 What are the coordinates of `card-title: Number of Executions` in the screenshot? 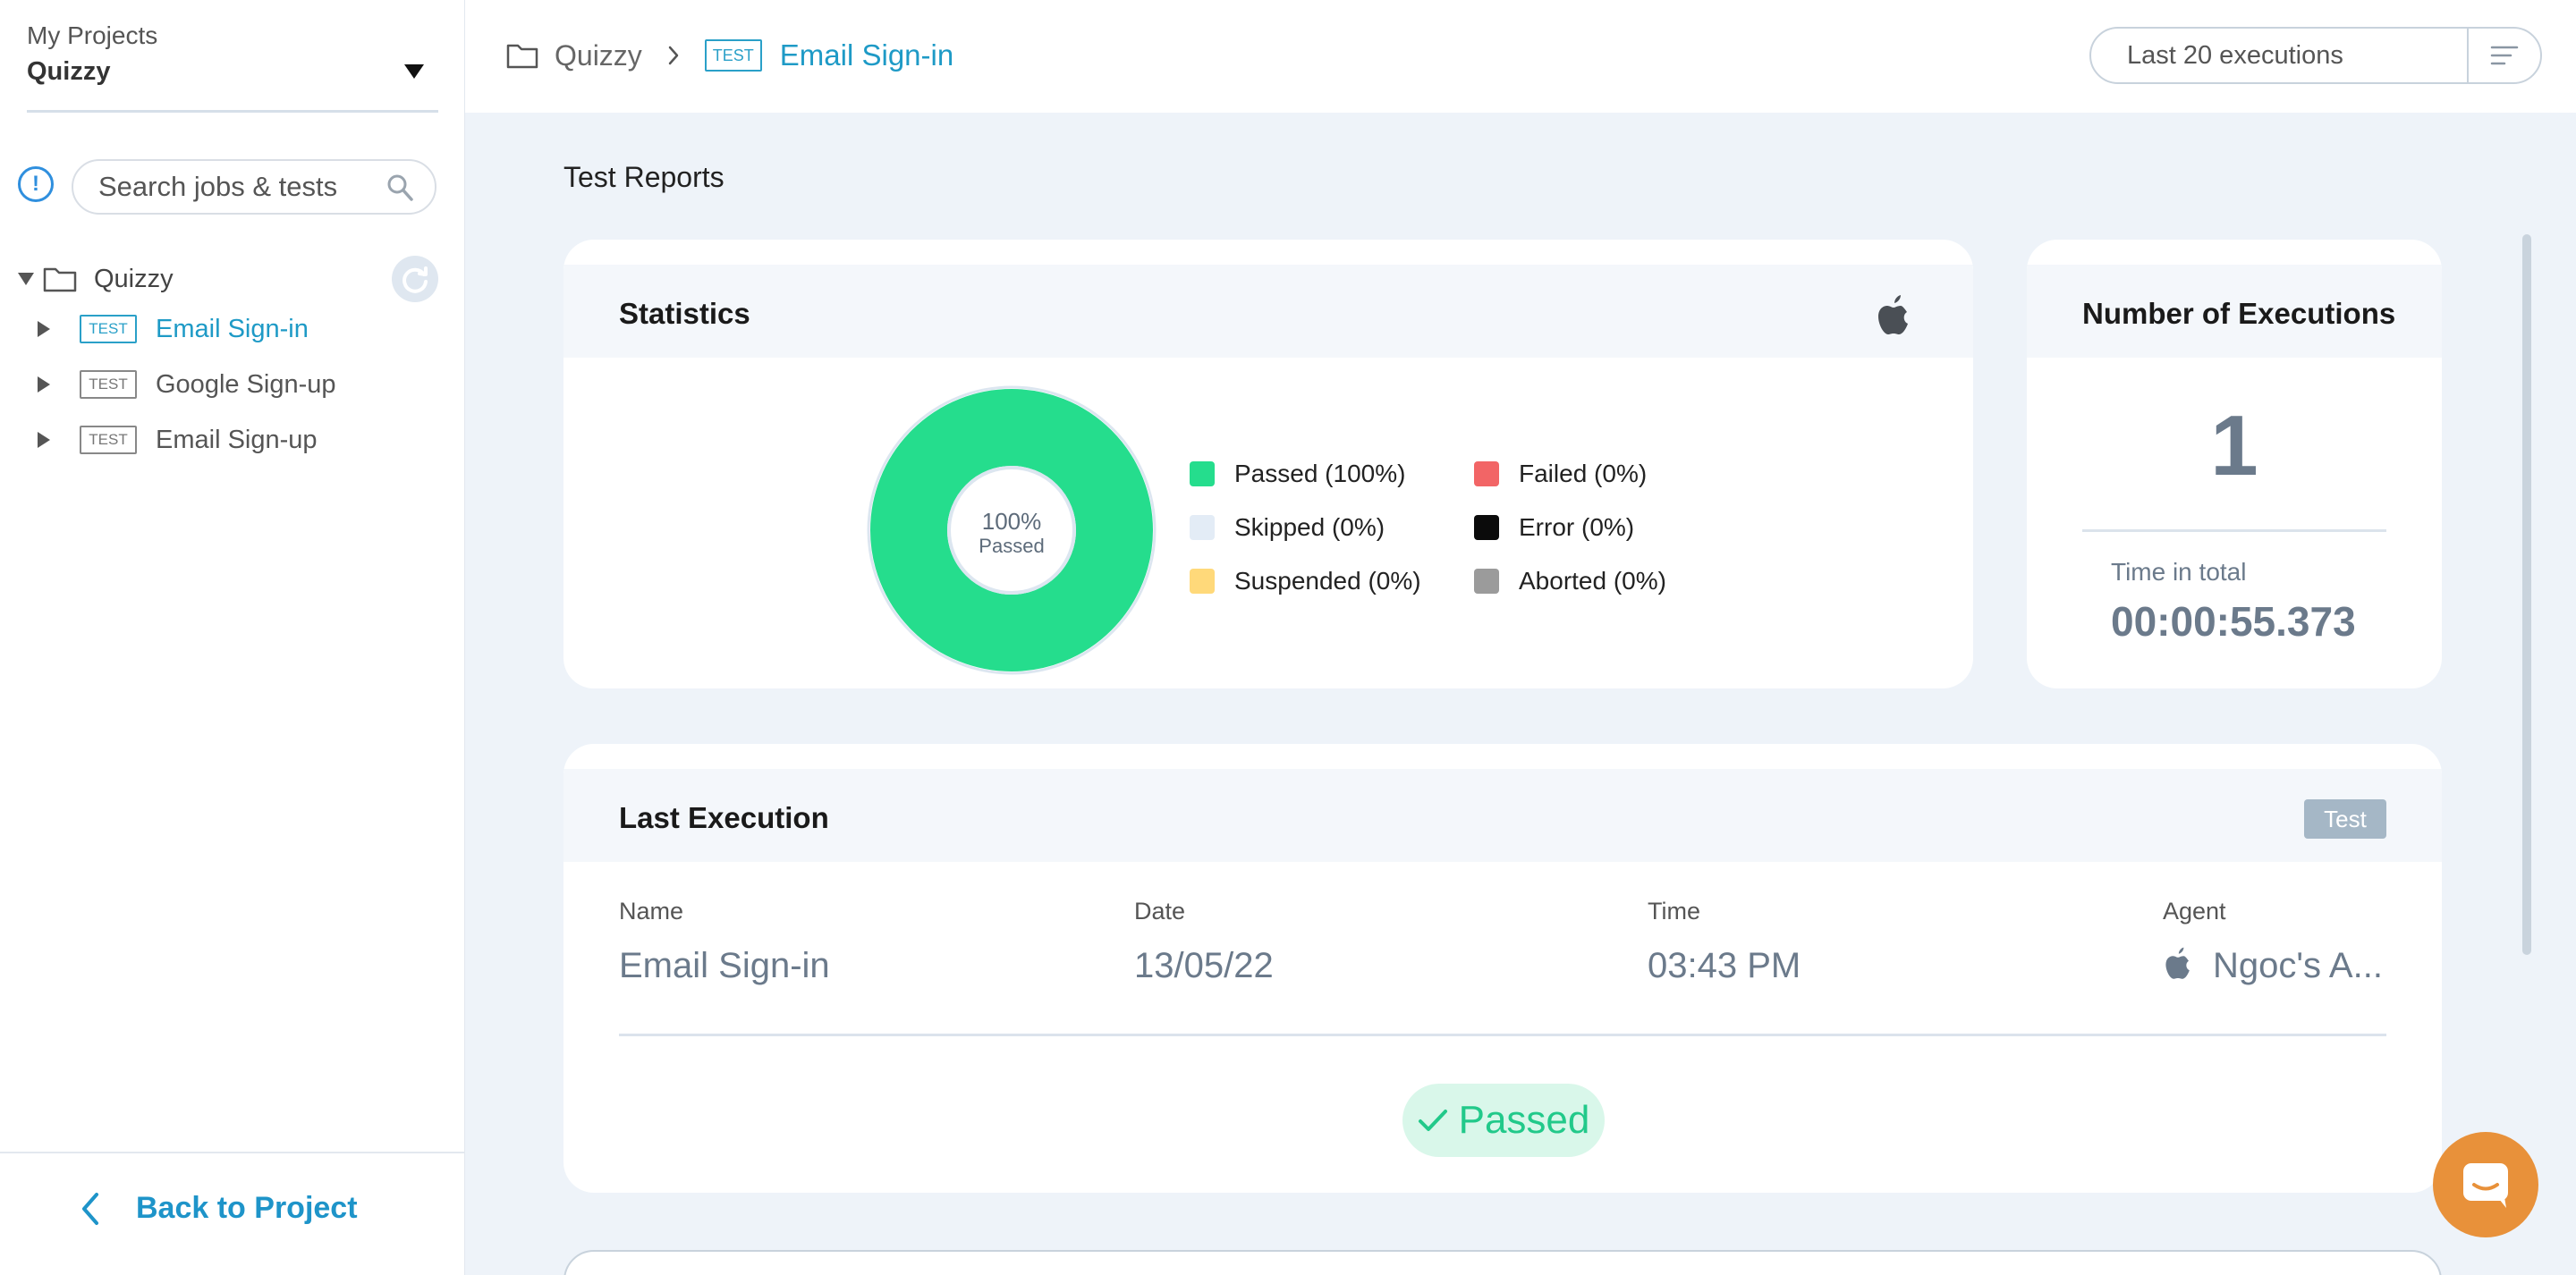 It's located at (2239, 313).